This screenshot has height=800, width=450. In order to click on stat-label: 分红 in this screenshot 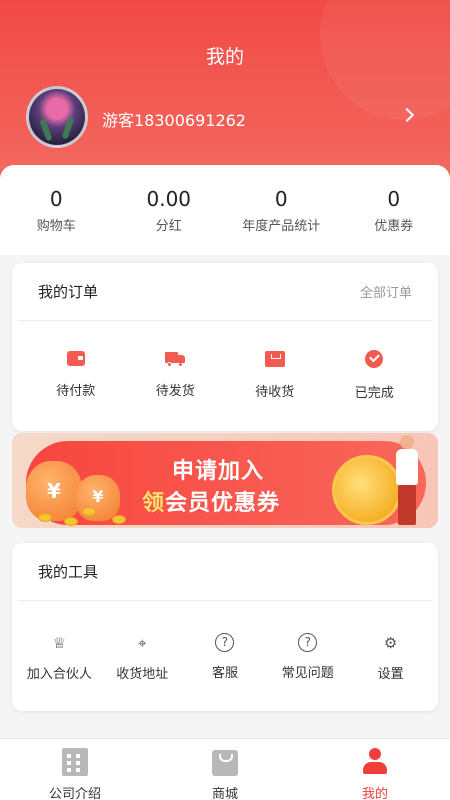, I will do `click(168, 226)`.